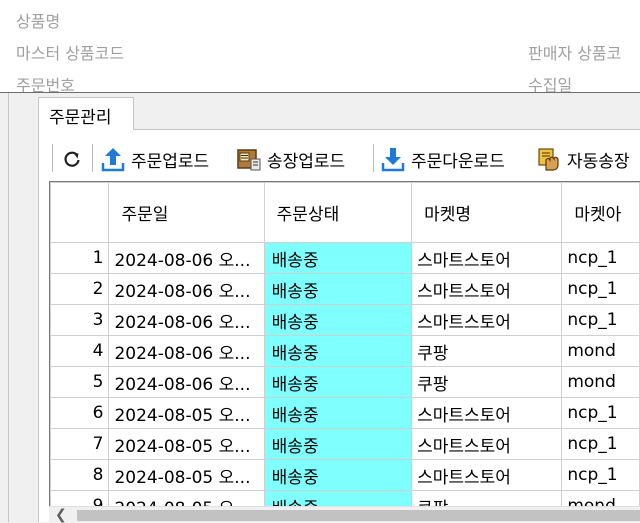  I want to click on refresh-button, so click(74, 159).